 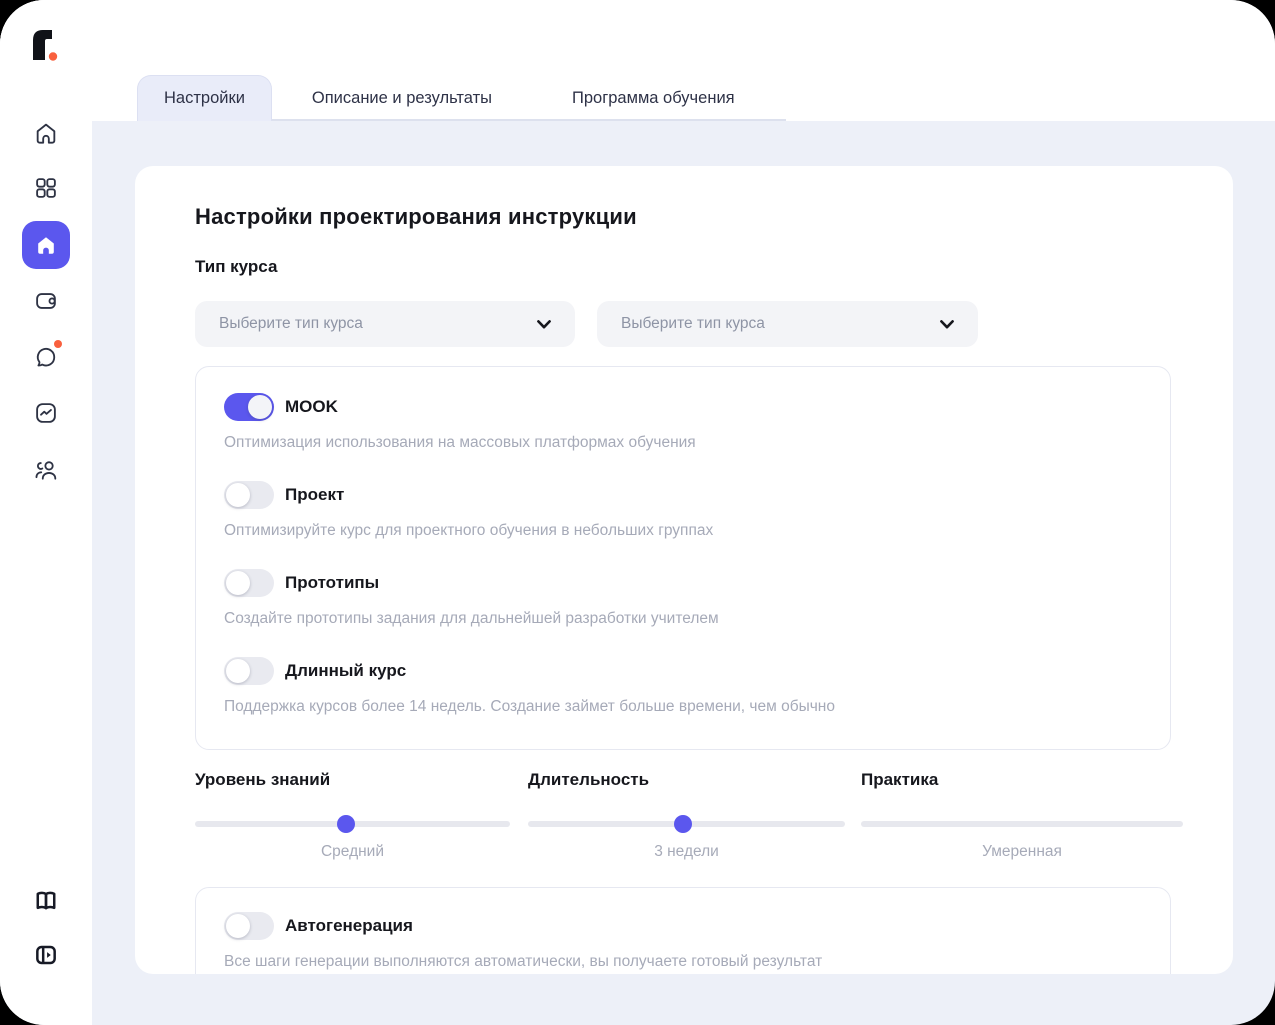 I want to click on slider-duration: Длительность 3 недели, so click(x=686, y=815).